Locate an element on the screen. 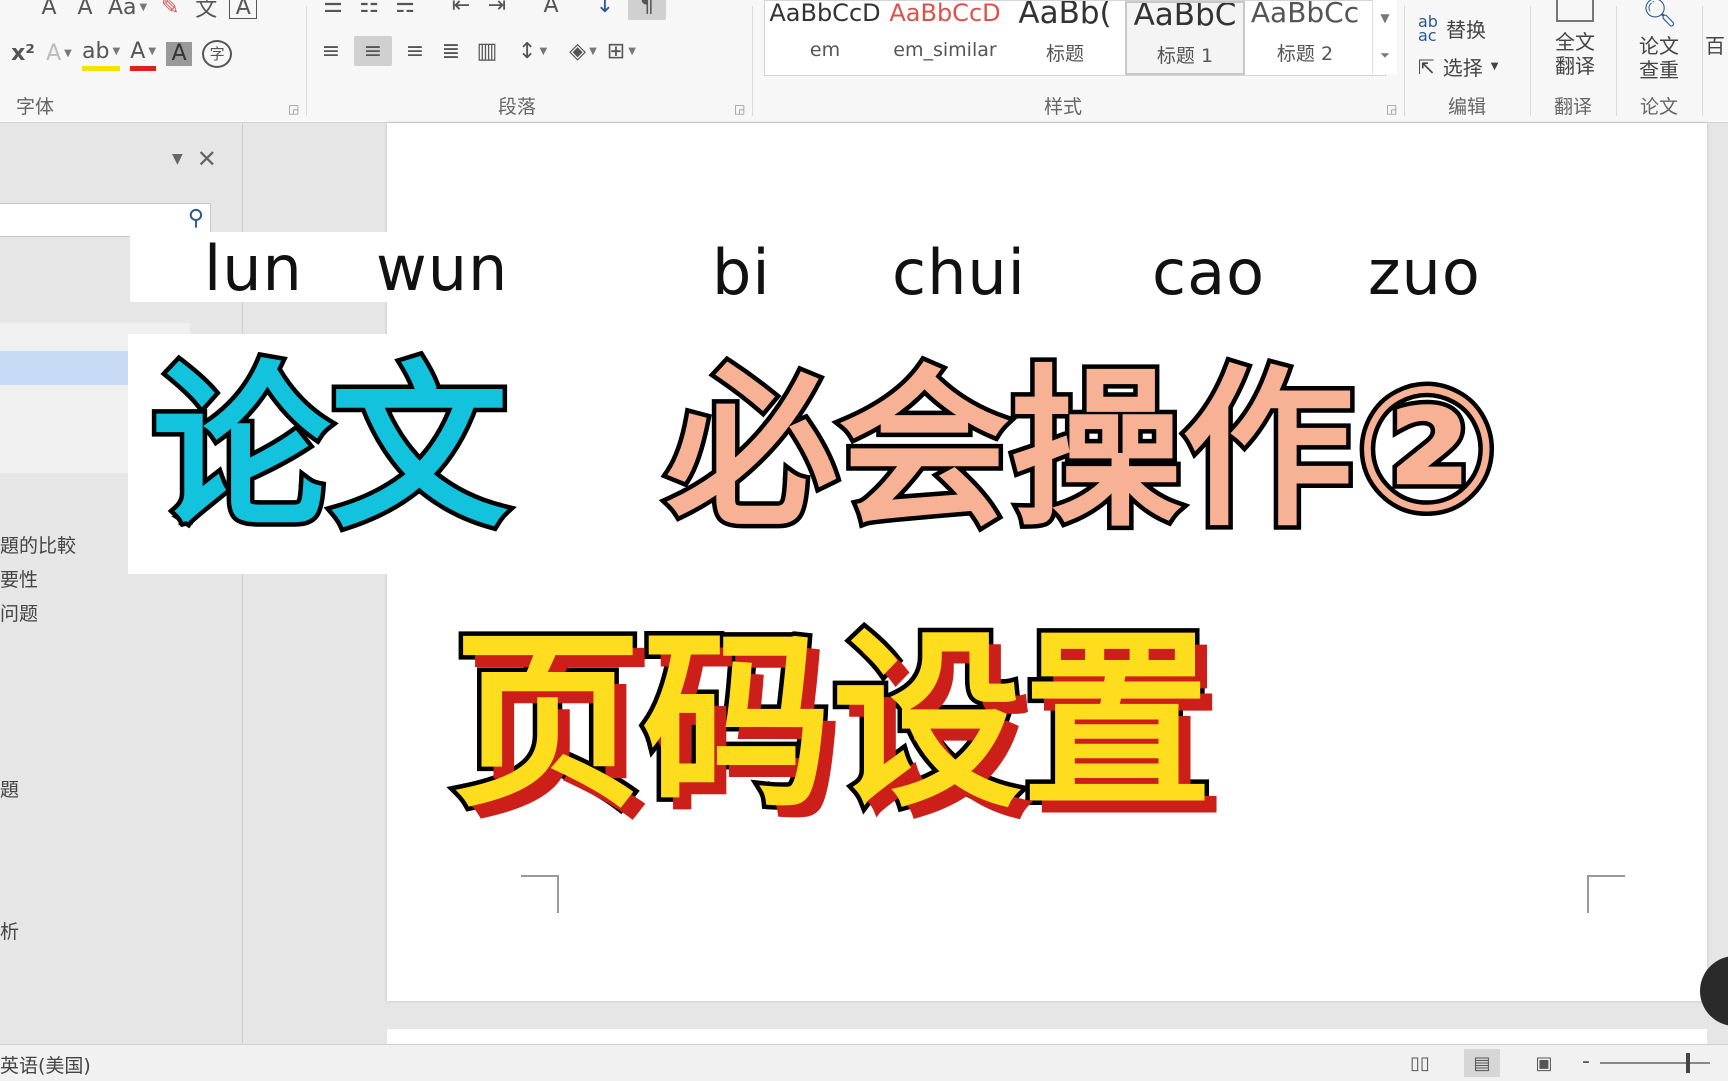 The height and width of the screenshot is (1081, 1728). thesis-check-button: 🔍︎ 论文 查重 is located at coordinates (1659, 41).